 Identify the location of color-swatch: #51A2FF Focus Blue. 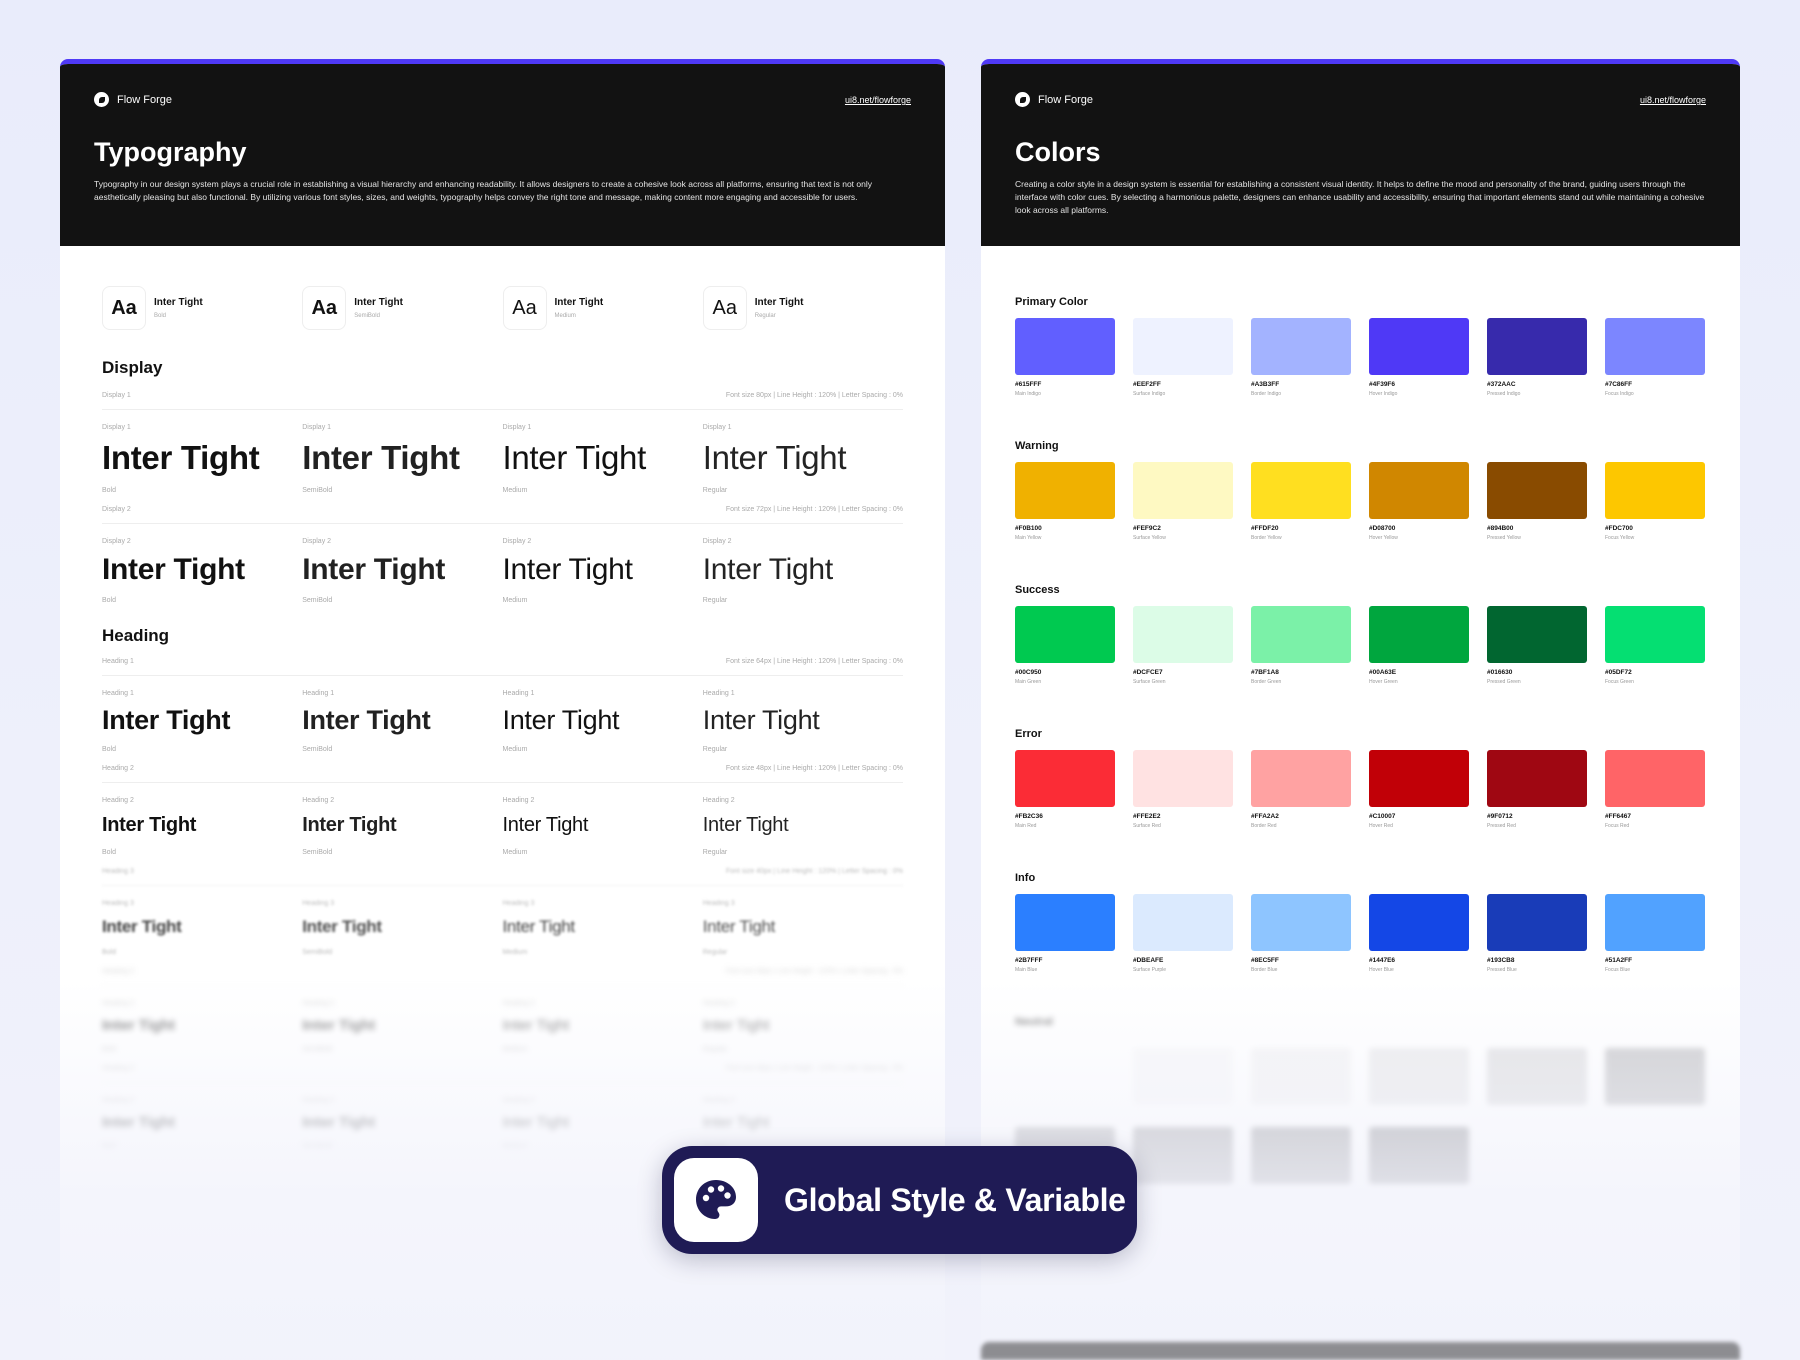
(1655, 933).